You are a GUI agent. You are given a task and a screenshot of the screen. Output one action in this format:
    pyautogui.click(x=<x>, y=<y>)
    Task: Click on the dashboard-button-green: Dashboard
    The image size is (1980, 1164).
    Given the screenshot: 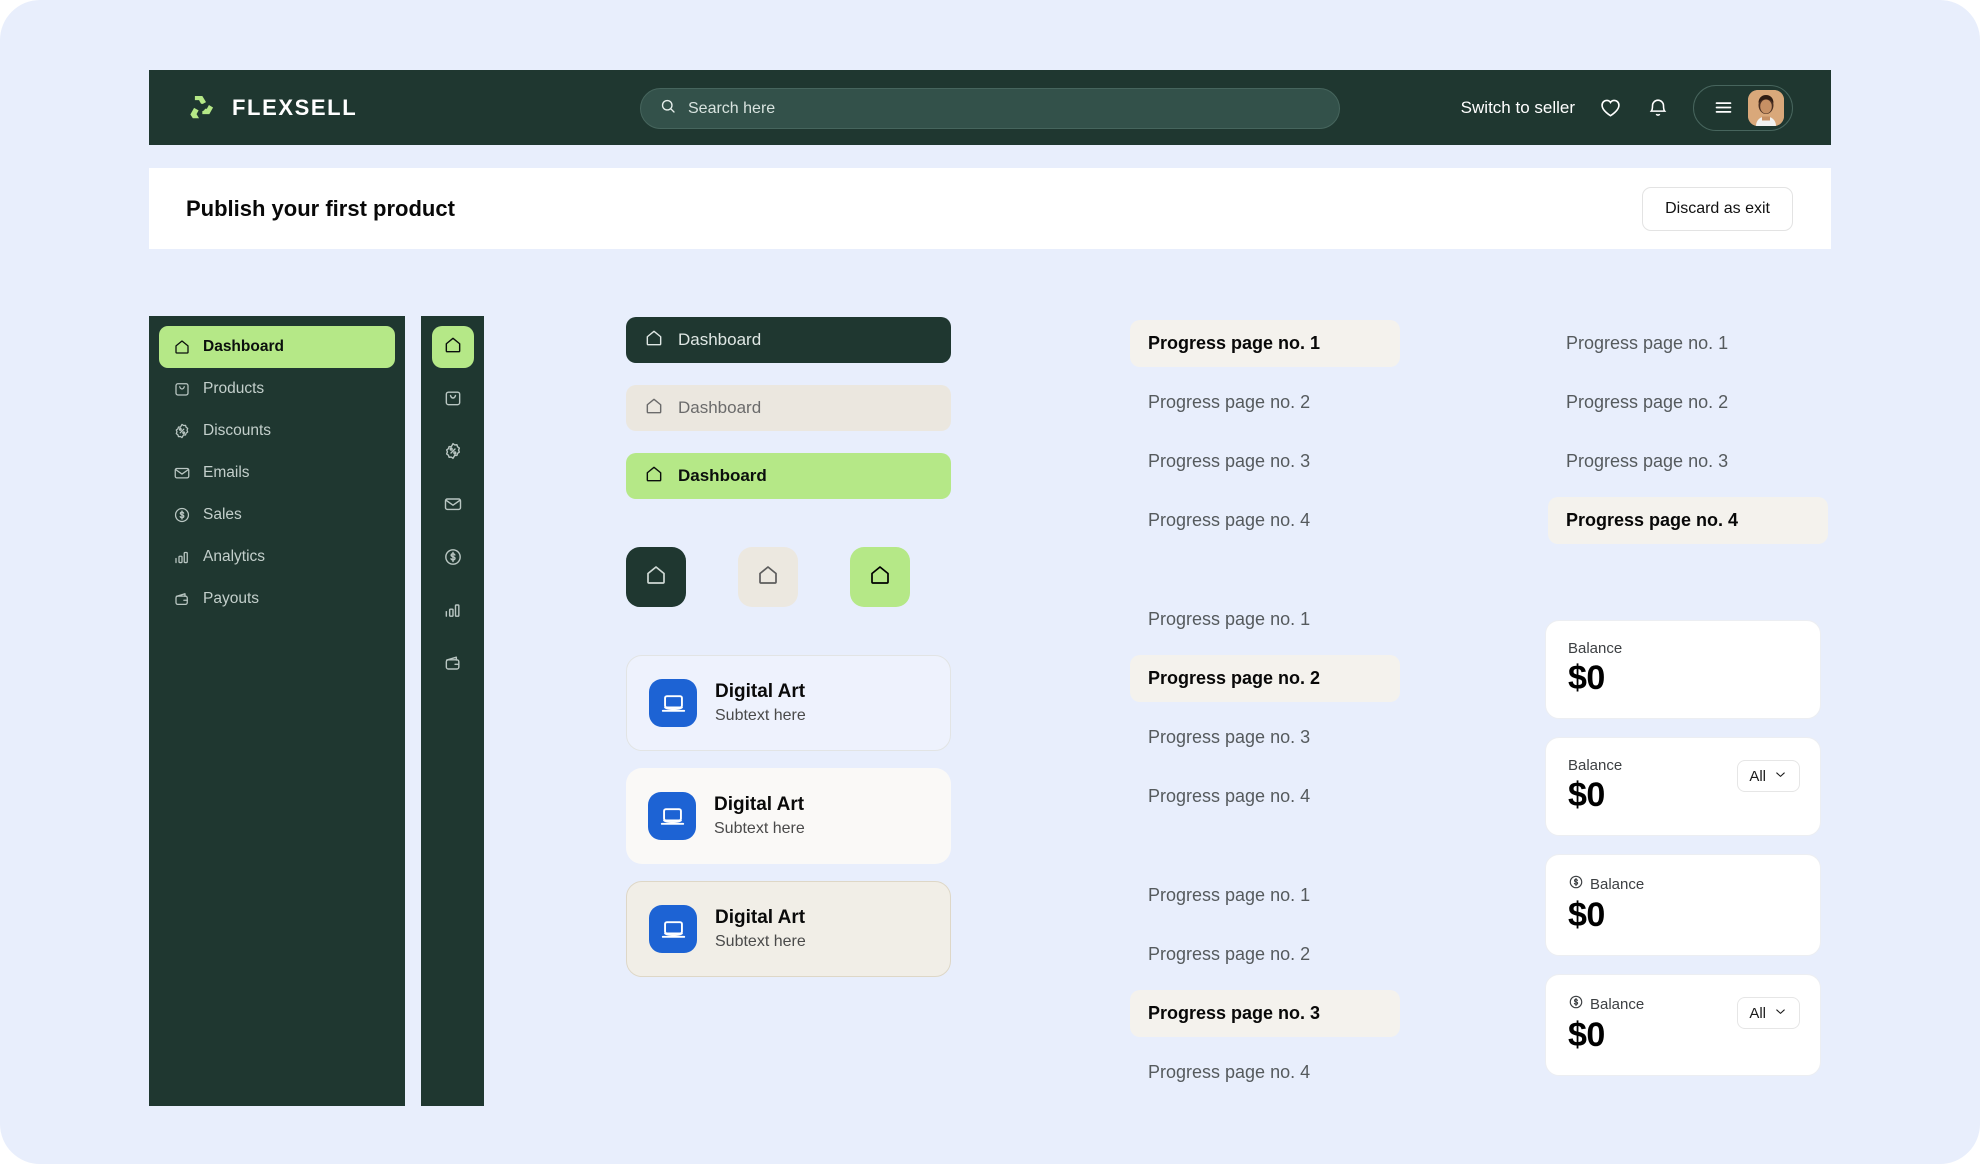 What is the action you would take?
    pyautogui.click(x=788, y=476)
    